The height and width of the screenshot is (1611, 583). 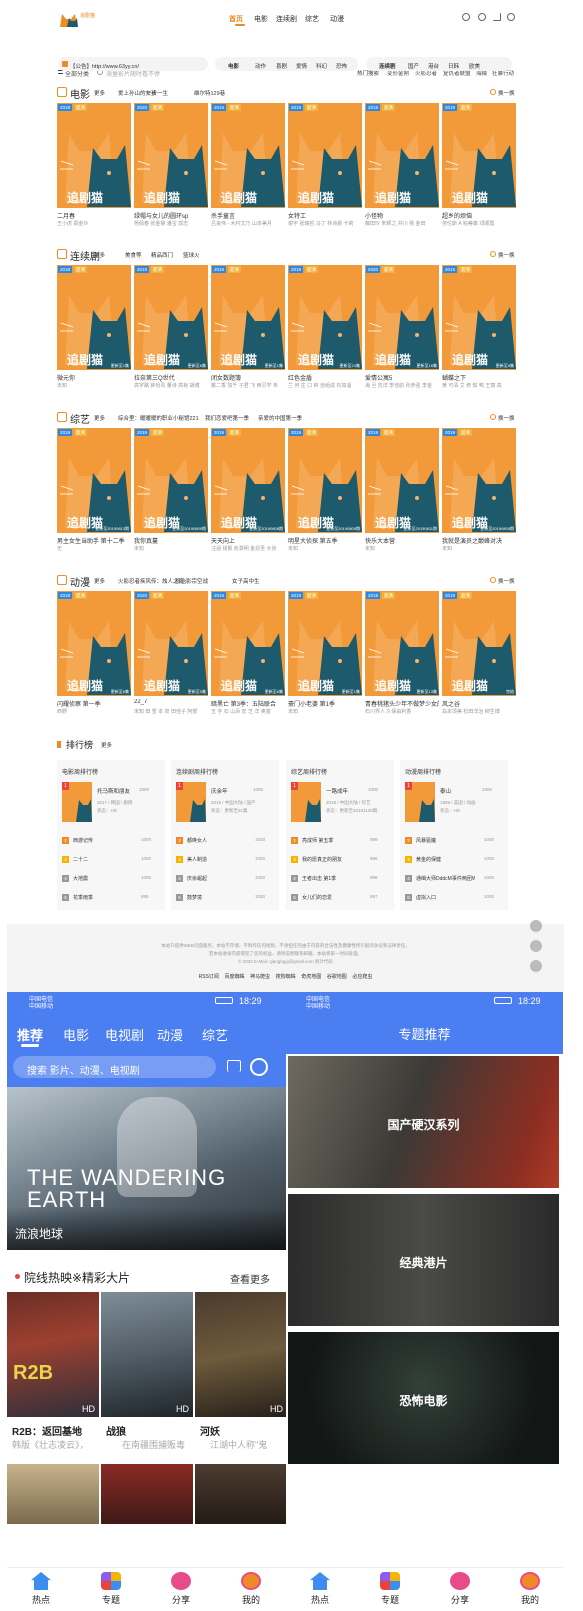 What do you see at coordinates (325, 215) in the screenshot?
I see `media-title: 女特工` at bounding box center [325, 215].